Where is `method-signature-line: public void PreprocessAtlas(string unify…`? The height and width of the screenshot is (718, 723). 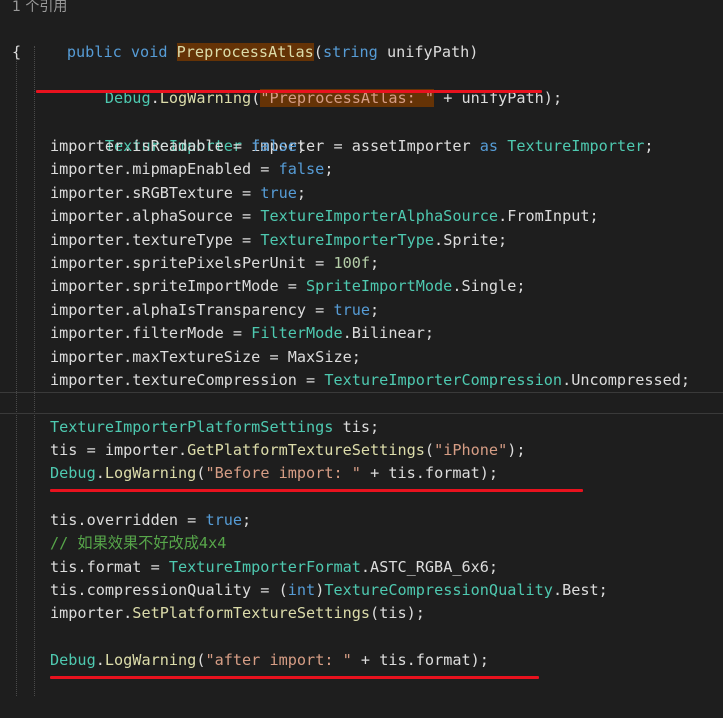
method-signature-line: public void PreprocessAtlas(string unify… is located at coordinates (239, 39).